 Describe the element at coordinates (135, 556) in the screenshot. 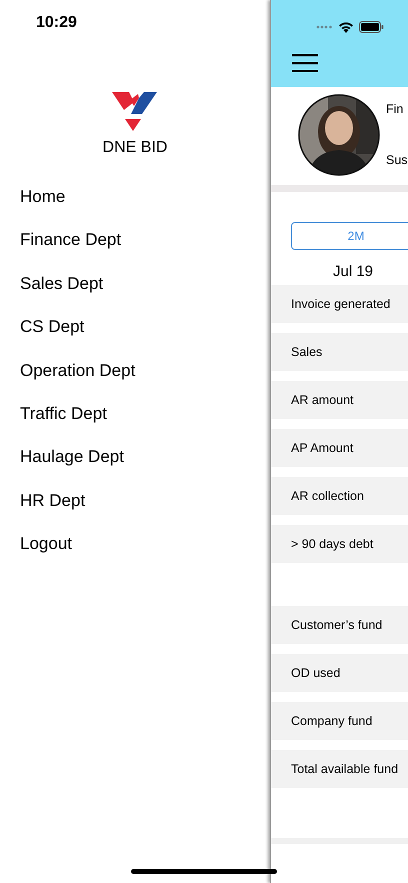

I see `menu-item: Logout` at that location.